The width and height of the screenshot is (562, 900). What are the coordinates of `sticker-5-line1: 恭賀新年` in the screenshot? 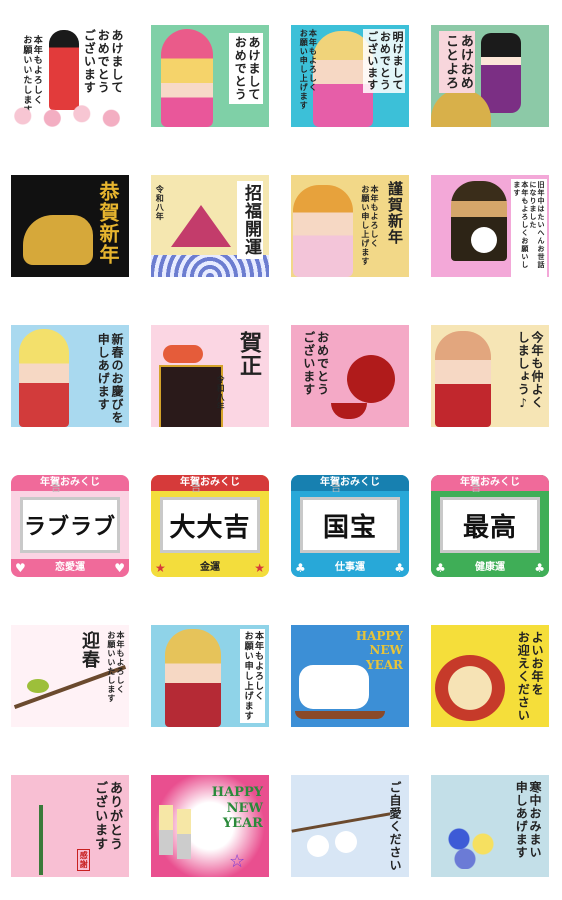 It's located at (108, 223).